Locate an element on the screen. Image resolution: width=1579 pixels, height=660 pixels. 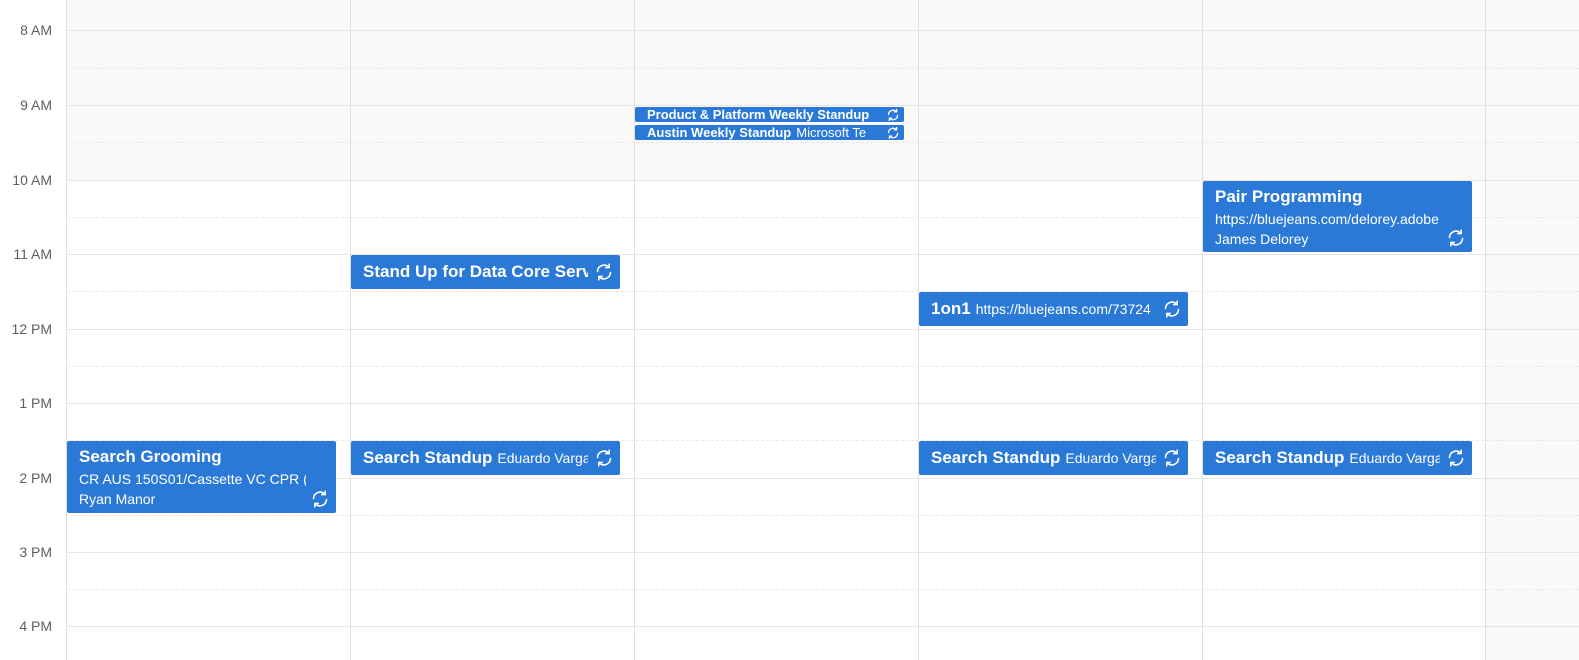
event-1on1: 1on1 https://bluejeans.com/73724 is located at coordinates (1053, 309).